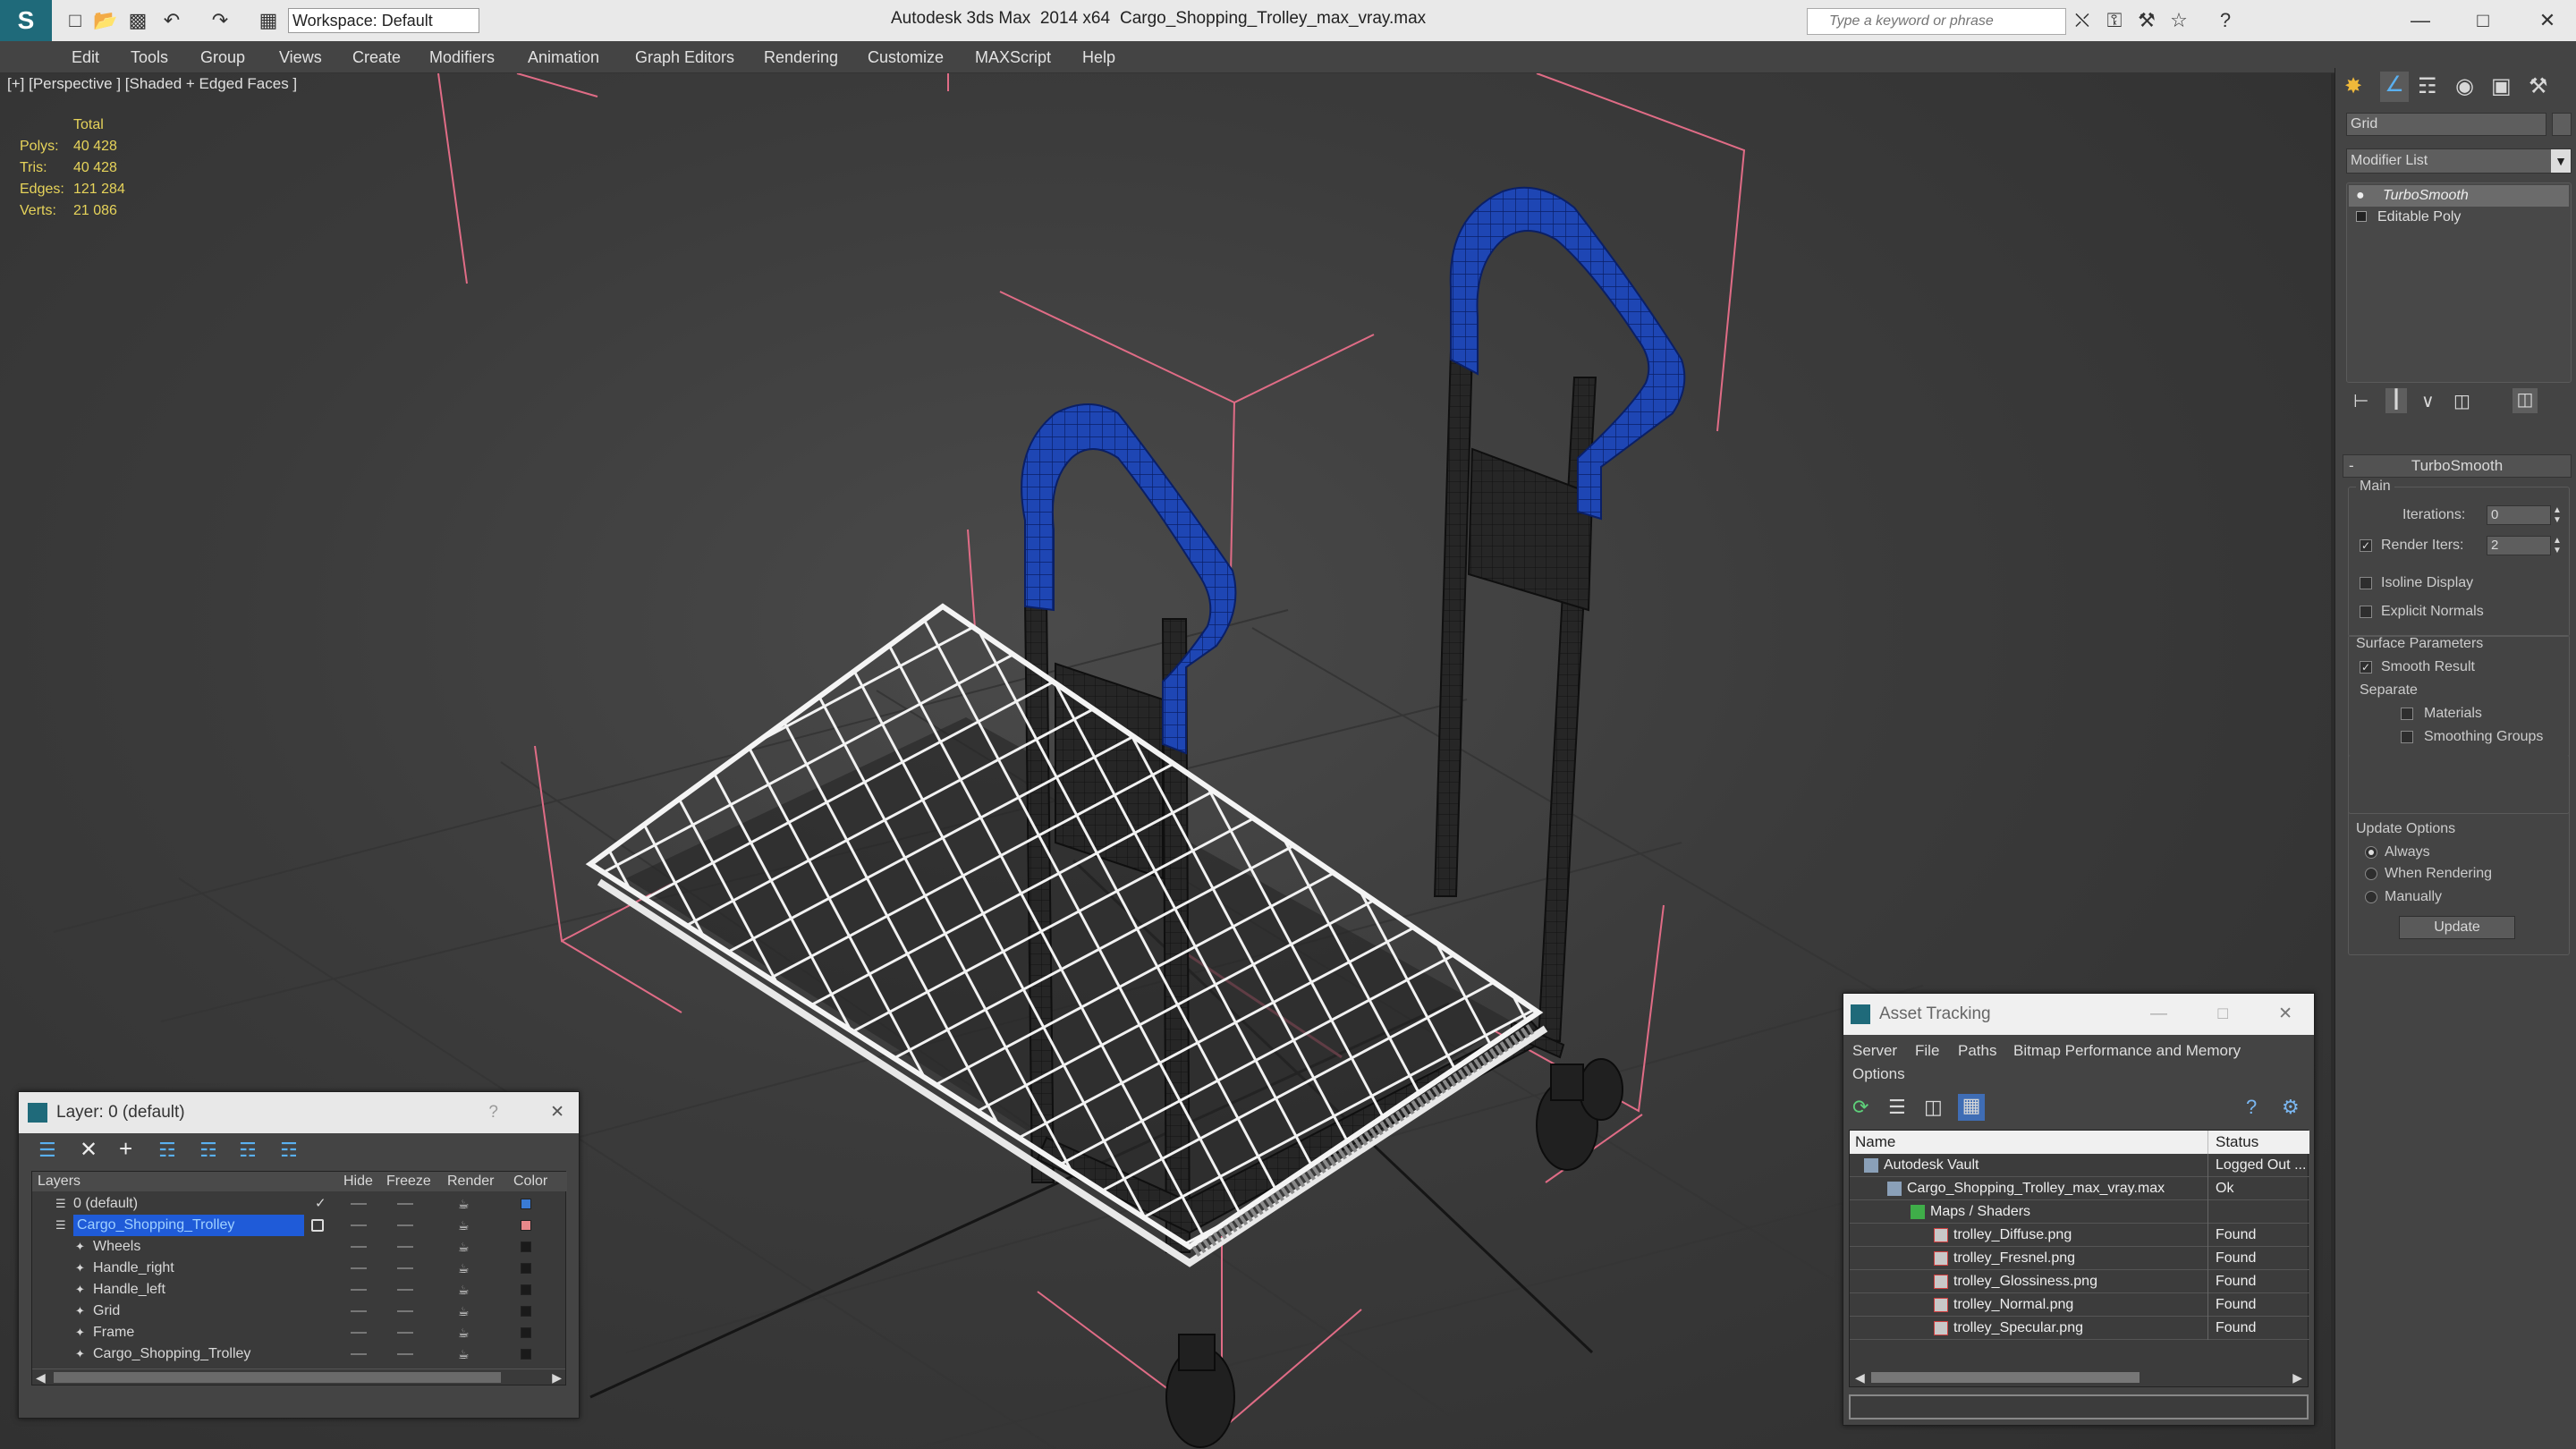 The height and width of the screenshot is (1449, 2576). I want to click on col-hide: Hide, so click(358, 1181).